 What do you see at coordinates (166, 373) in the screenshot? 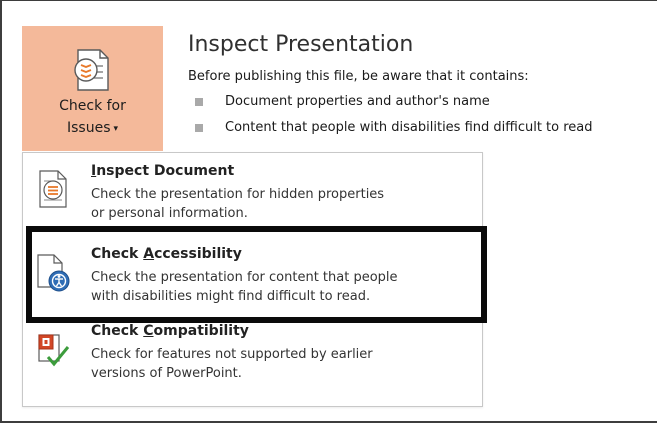
I see `menu-item-description: versions of PowerPoint.` at bounding box center [166, 373].